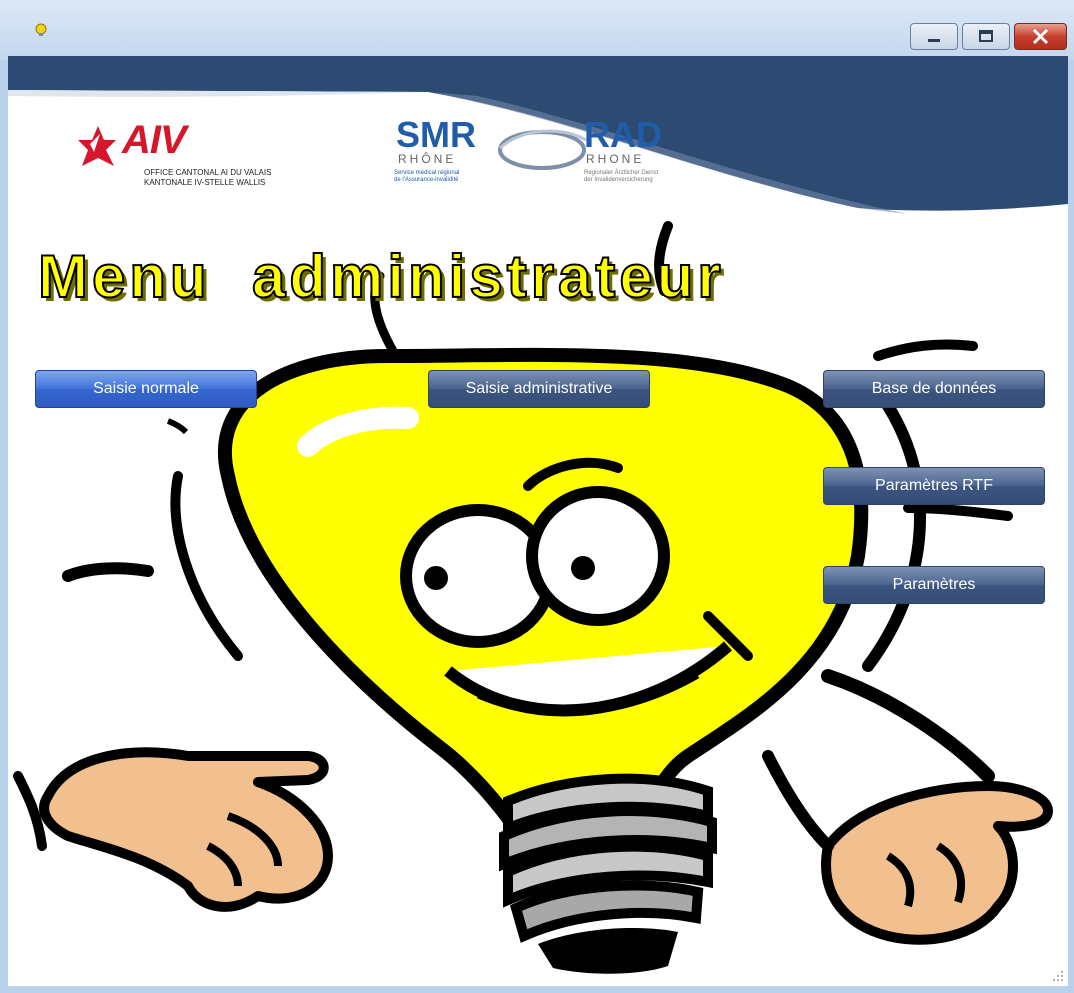  Describe the element at coordinates (934, 486) in the screenshot. I see `parametres-rtf-button: Paramètres RTF` at that location.